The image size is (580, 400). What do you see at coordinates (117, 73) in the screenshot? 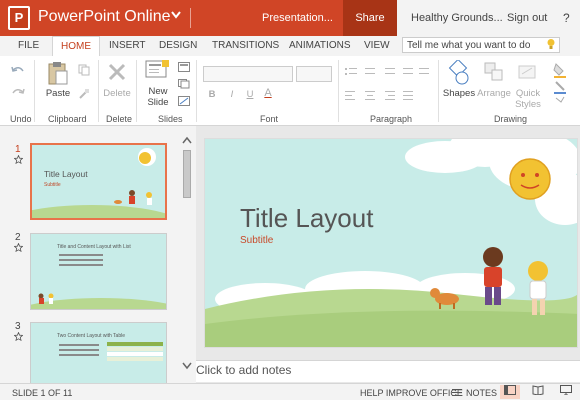
I see `delete-x-icon` at bounding box center [117, 73].